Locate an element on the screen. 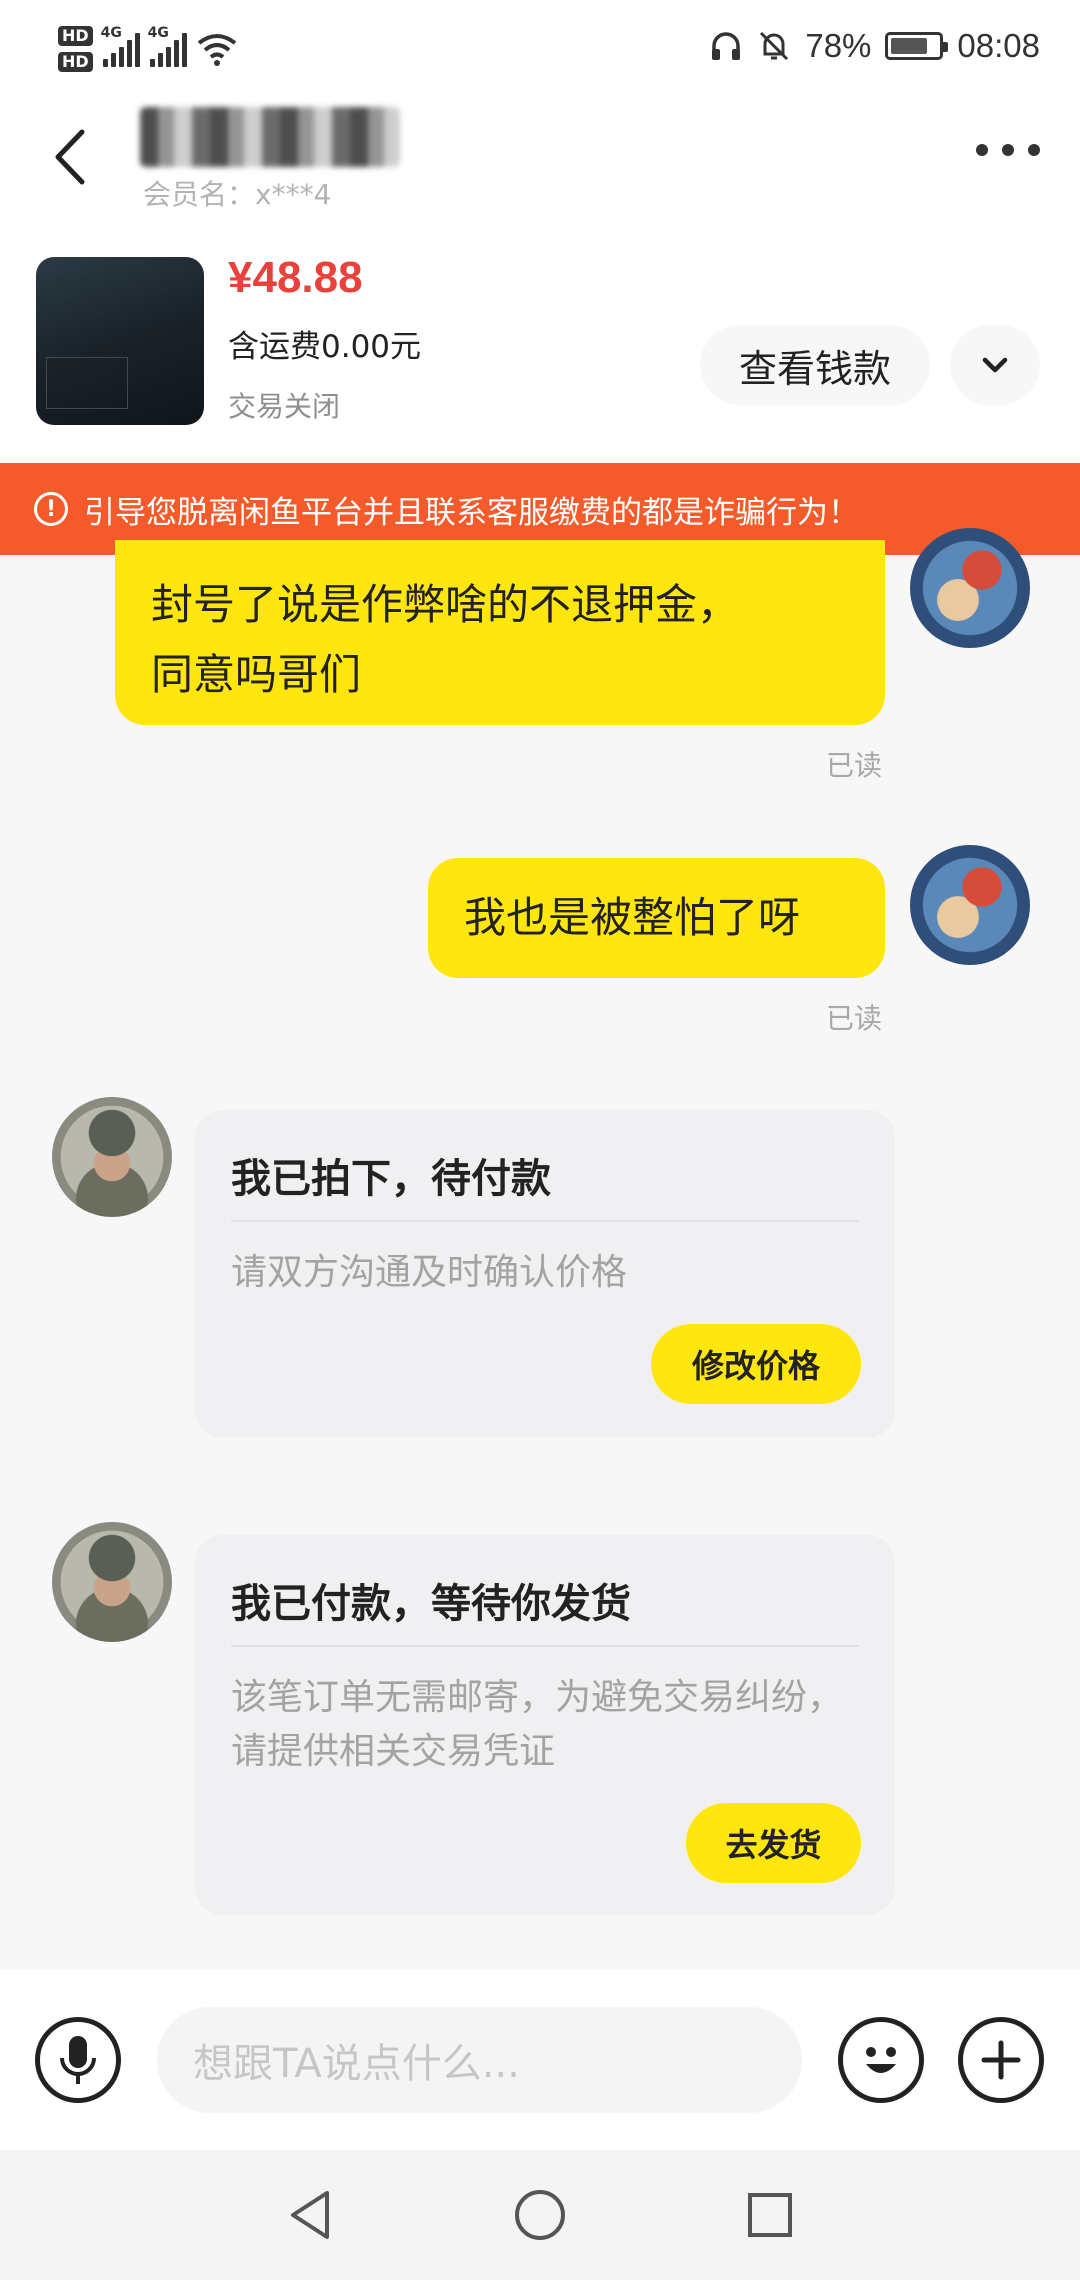 Image resolution: width=1080 pixels, height=2280 pixels. card-description: 该笔订单无需邮寄，为避免交易纠纷，请提供相关交易凭证 is located at coordinates (537, 1724).